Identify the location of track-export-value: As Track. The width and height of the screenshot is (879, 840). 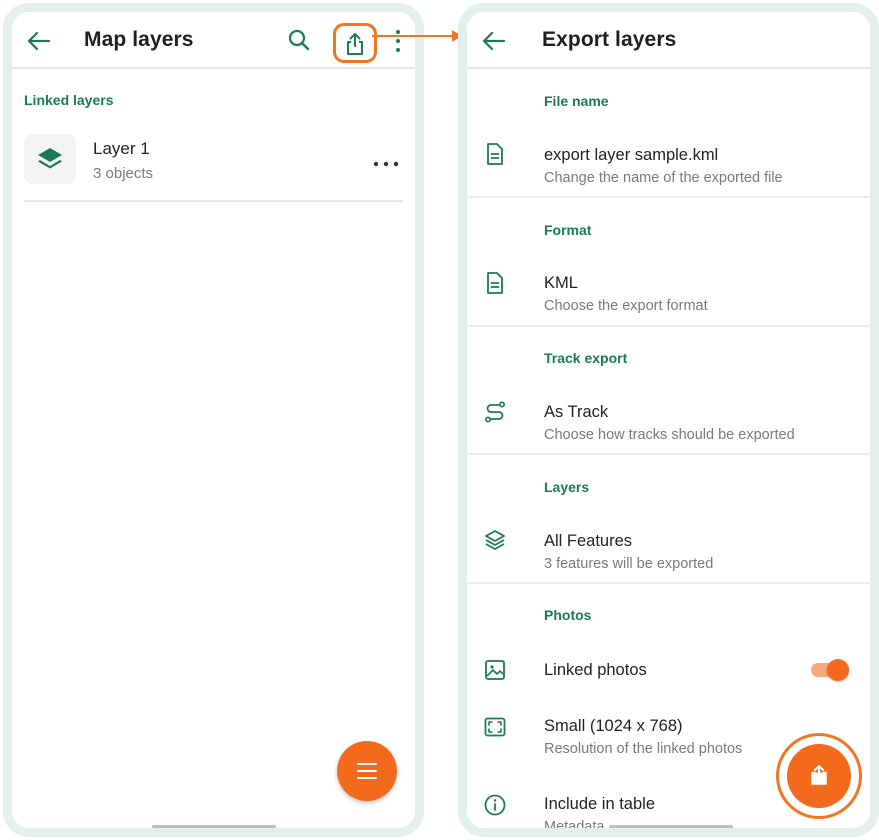
(576, 412).